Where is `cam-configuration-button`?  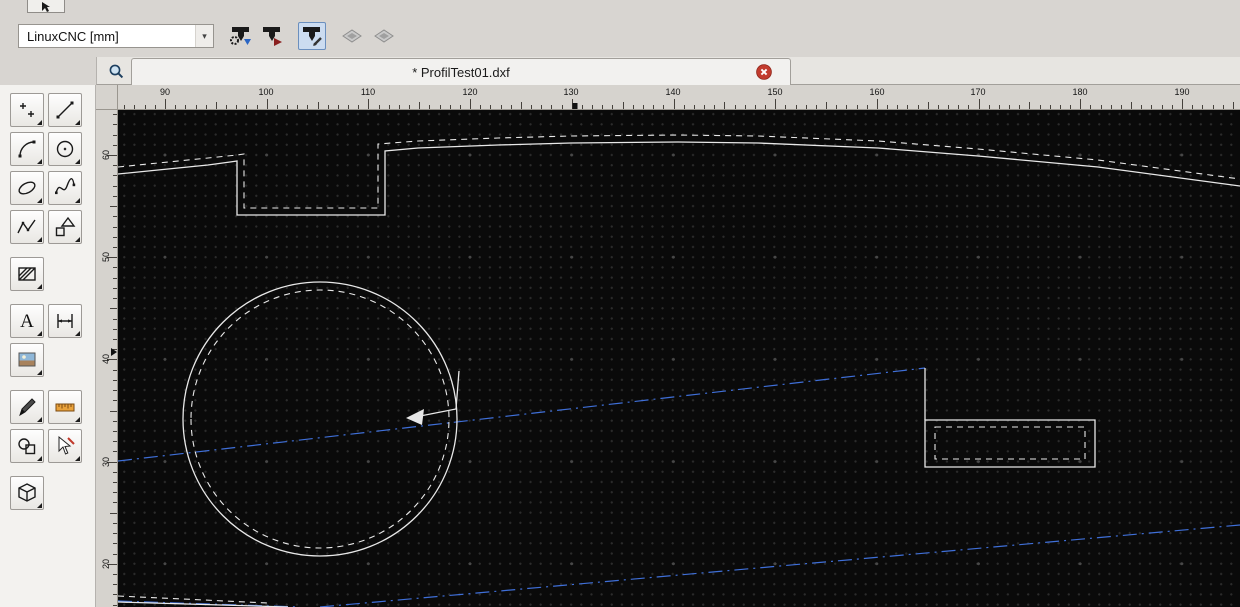
cam-configuration-button is located at coordinates (240, 36).